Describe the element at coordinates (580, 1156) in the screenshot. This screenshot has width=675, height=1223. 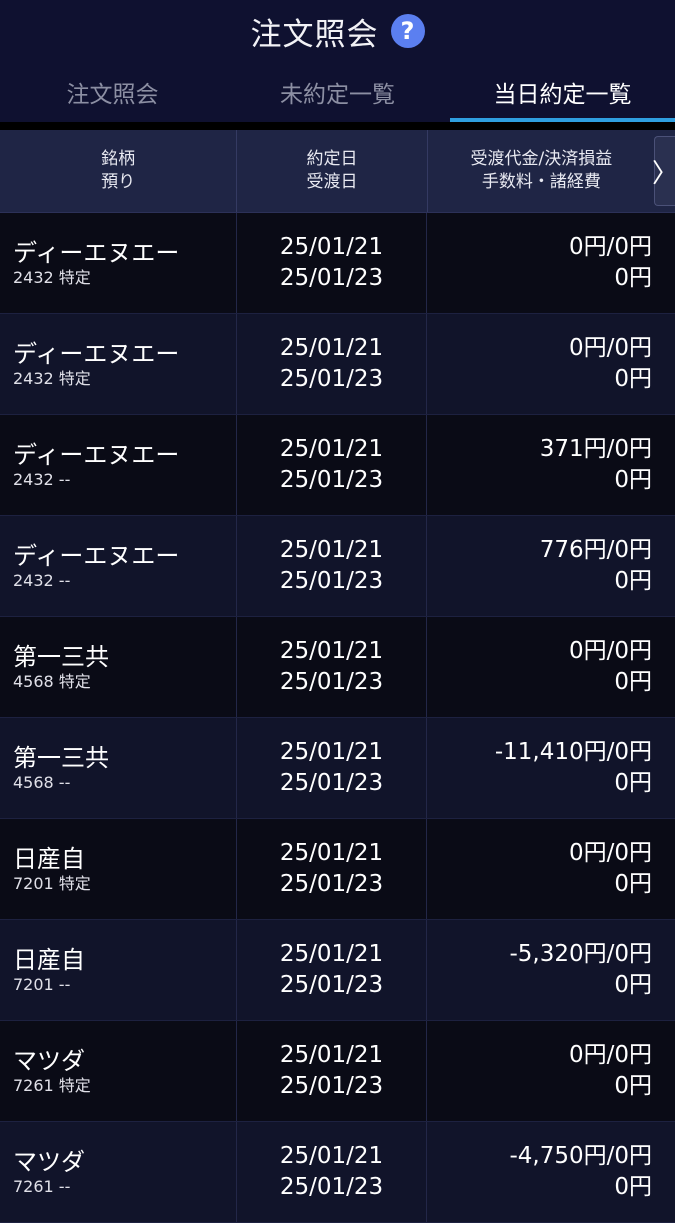
I see `settlement-amount: -4,750円/0円` at that location.